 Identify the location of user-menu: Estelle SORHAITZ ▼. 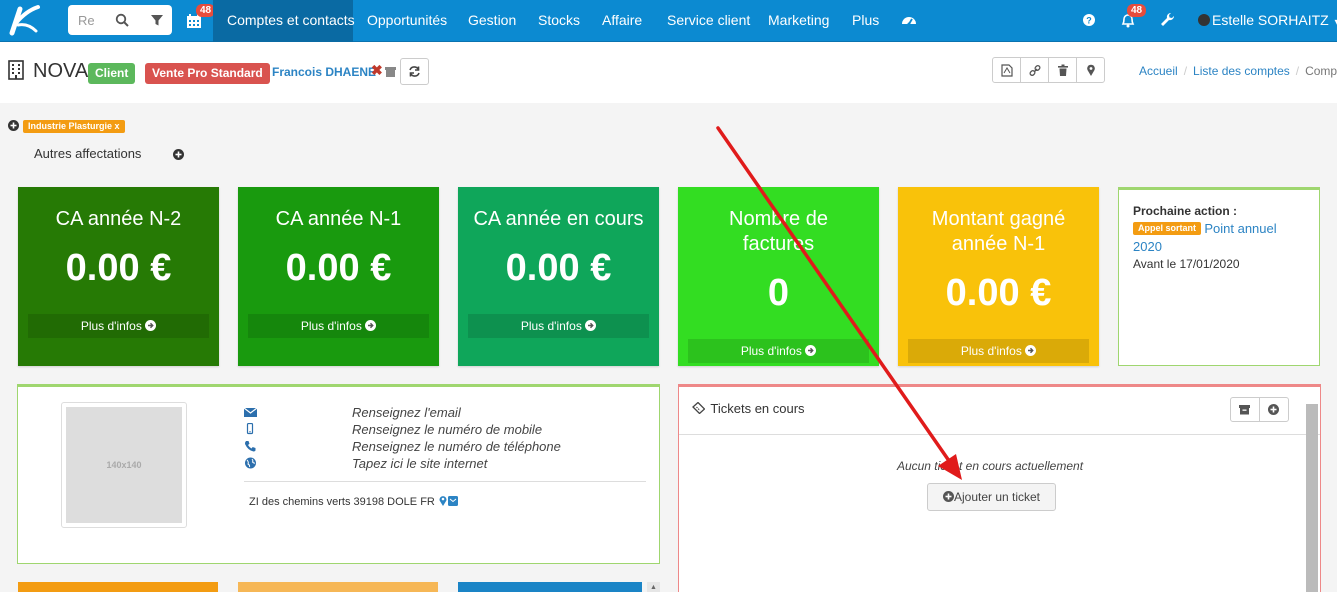
(1267, 21).